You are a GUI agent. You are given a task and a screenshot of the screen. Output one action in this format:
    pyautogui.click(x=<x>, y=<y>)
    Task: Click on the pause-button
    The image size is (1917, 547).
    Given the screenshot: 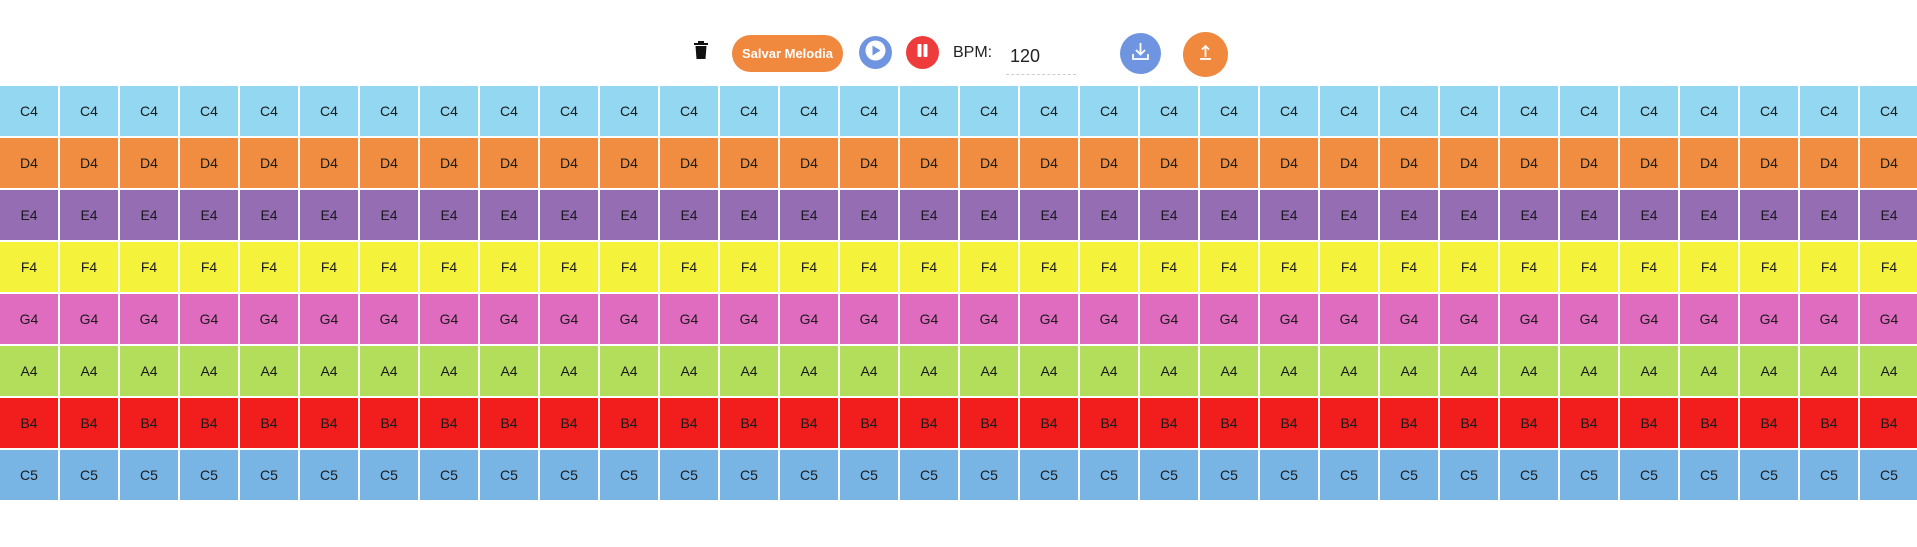 What is the action you would take?
    pyautogui.click(x=922, y=52)
    